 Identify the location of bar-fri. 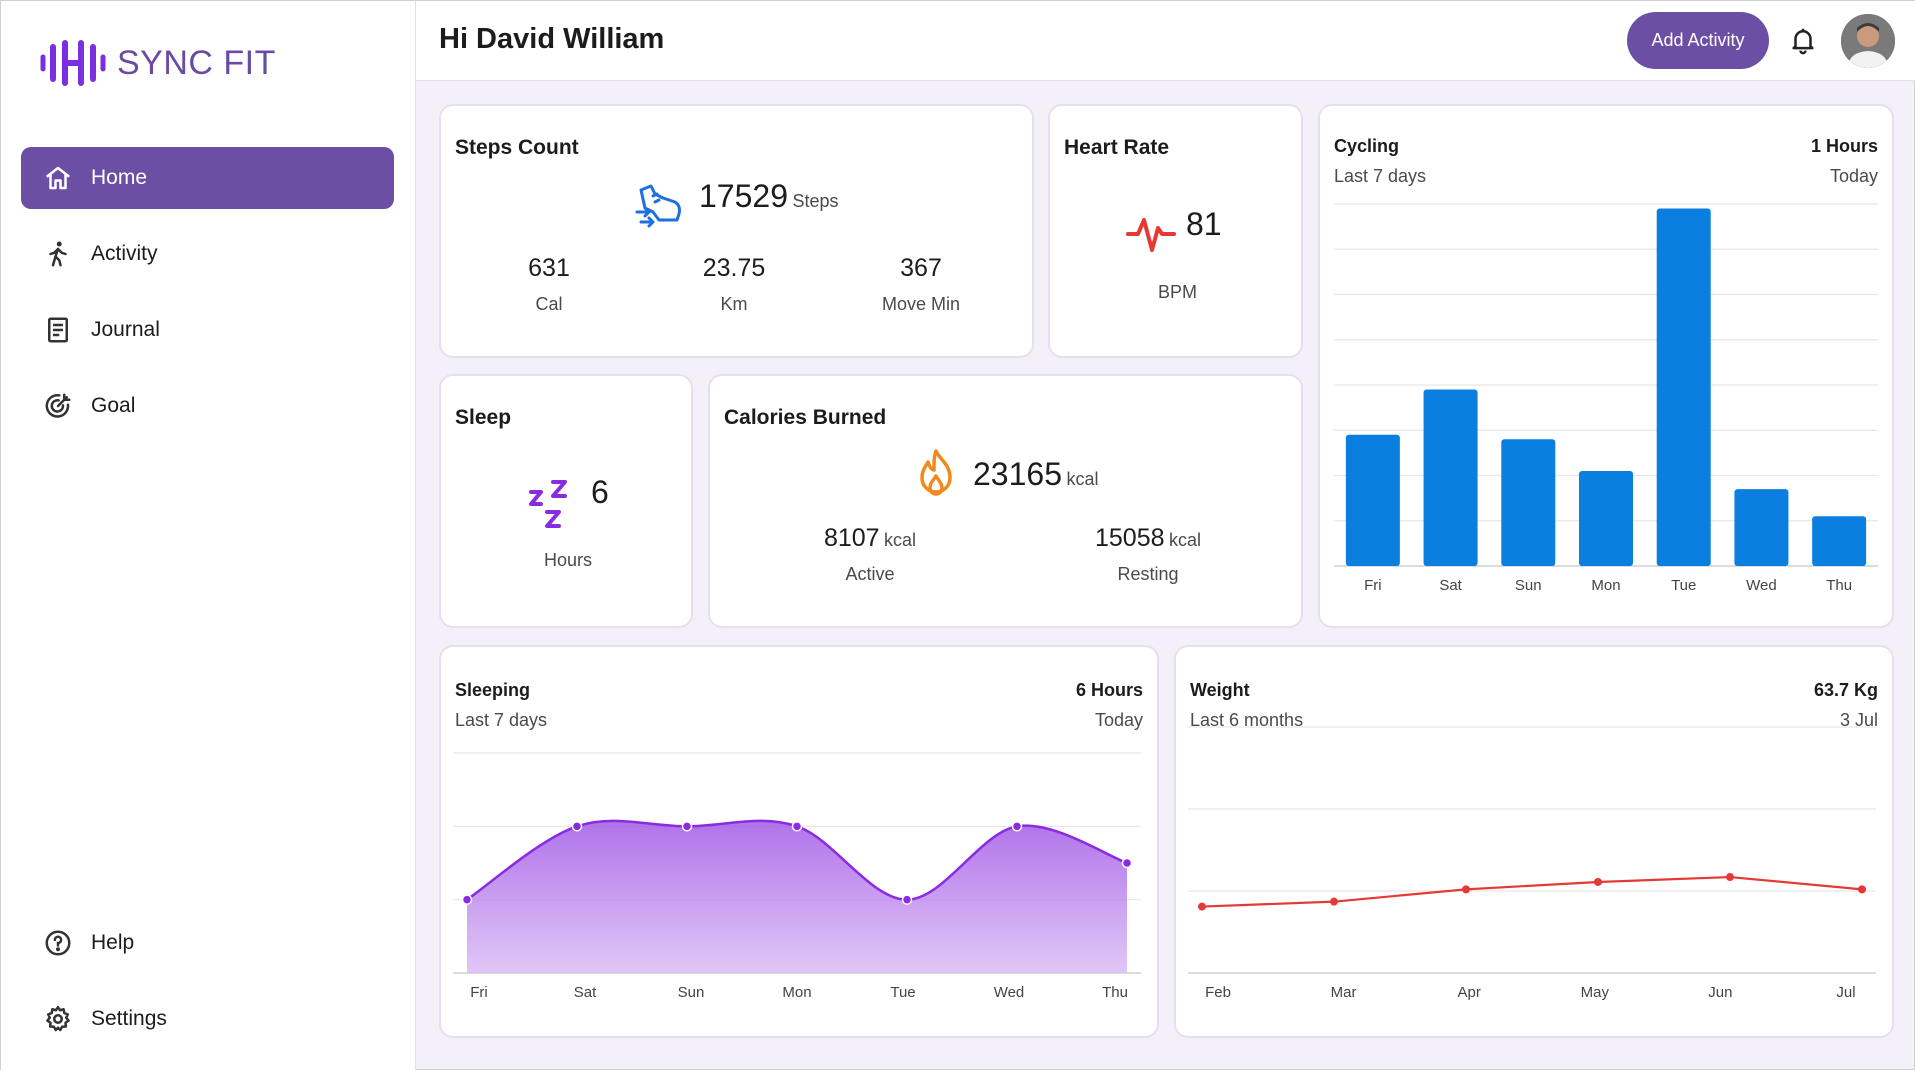
(1372, 500).